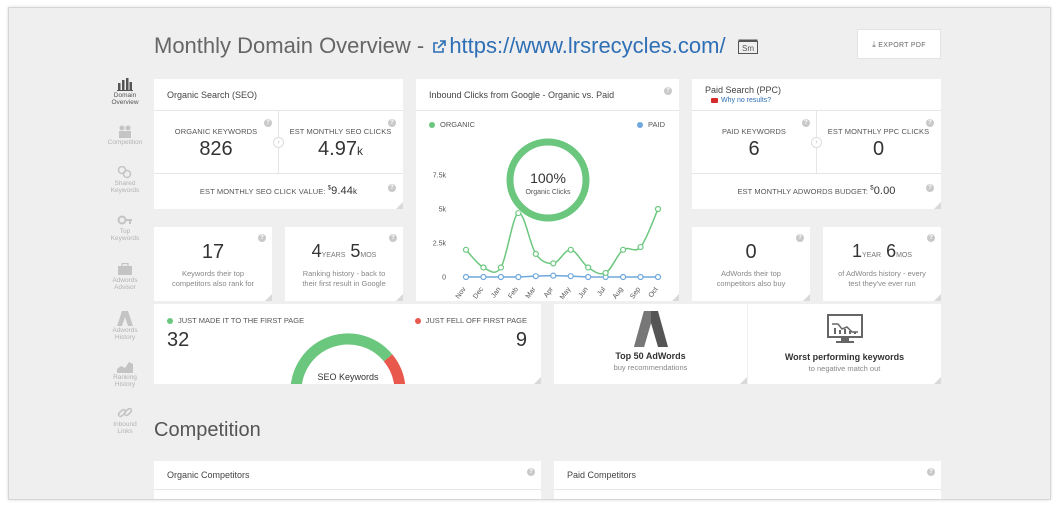  What do you see at coordinates (355, 251) in the screenshot?
I see `ranking-months: 5` at bounding box center [355, 251].